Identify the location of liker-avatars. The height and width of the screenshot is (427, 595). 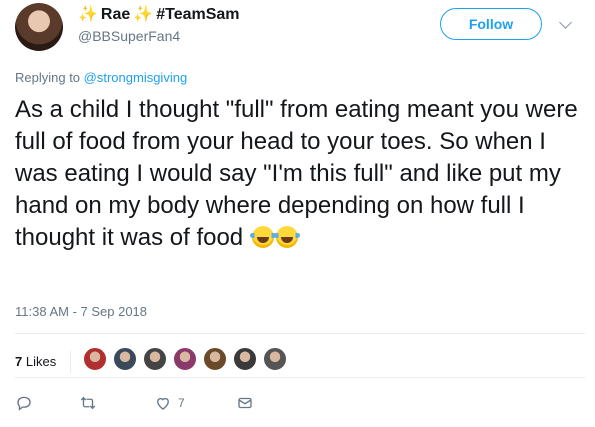
(188, 361).